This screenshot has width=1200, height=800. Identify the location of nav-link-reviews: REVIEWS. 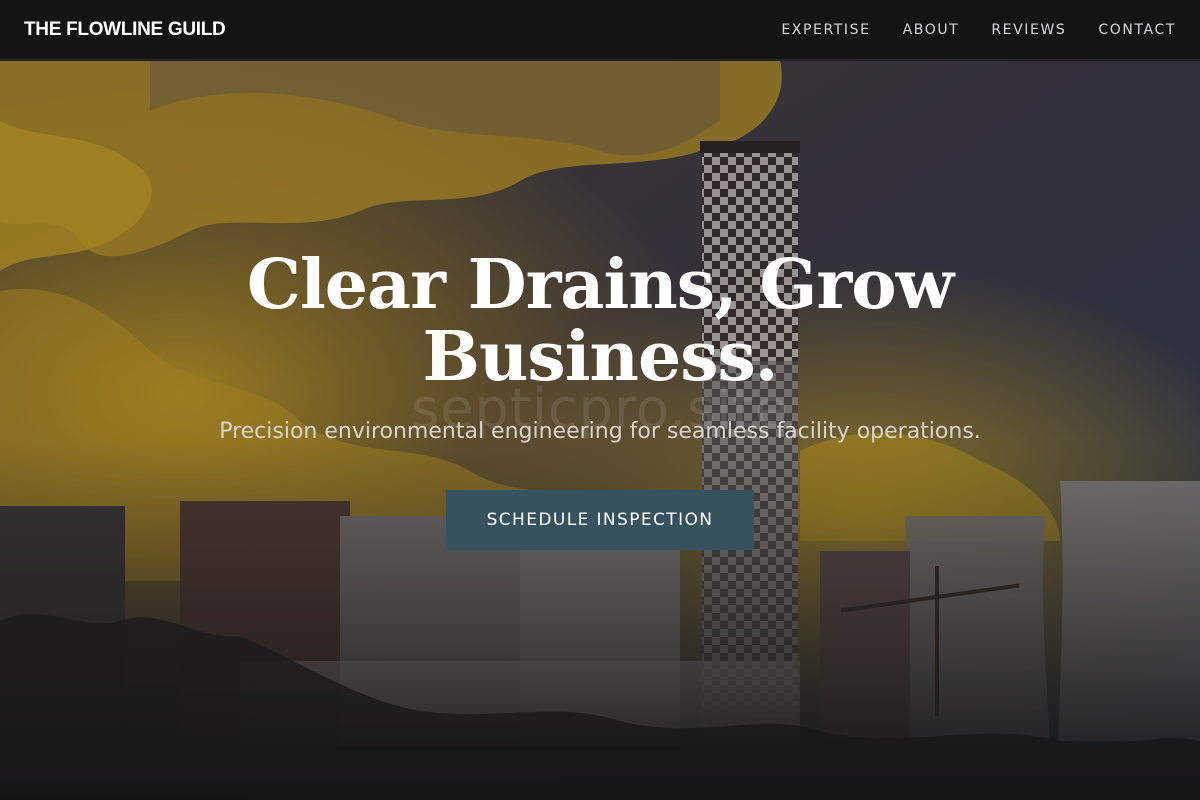
(1028, 30).